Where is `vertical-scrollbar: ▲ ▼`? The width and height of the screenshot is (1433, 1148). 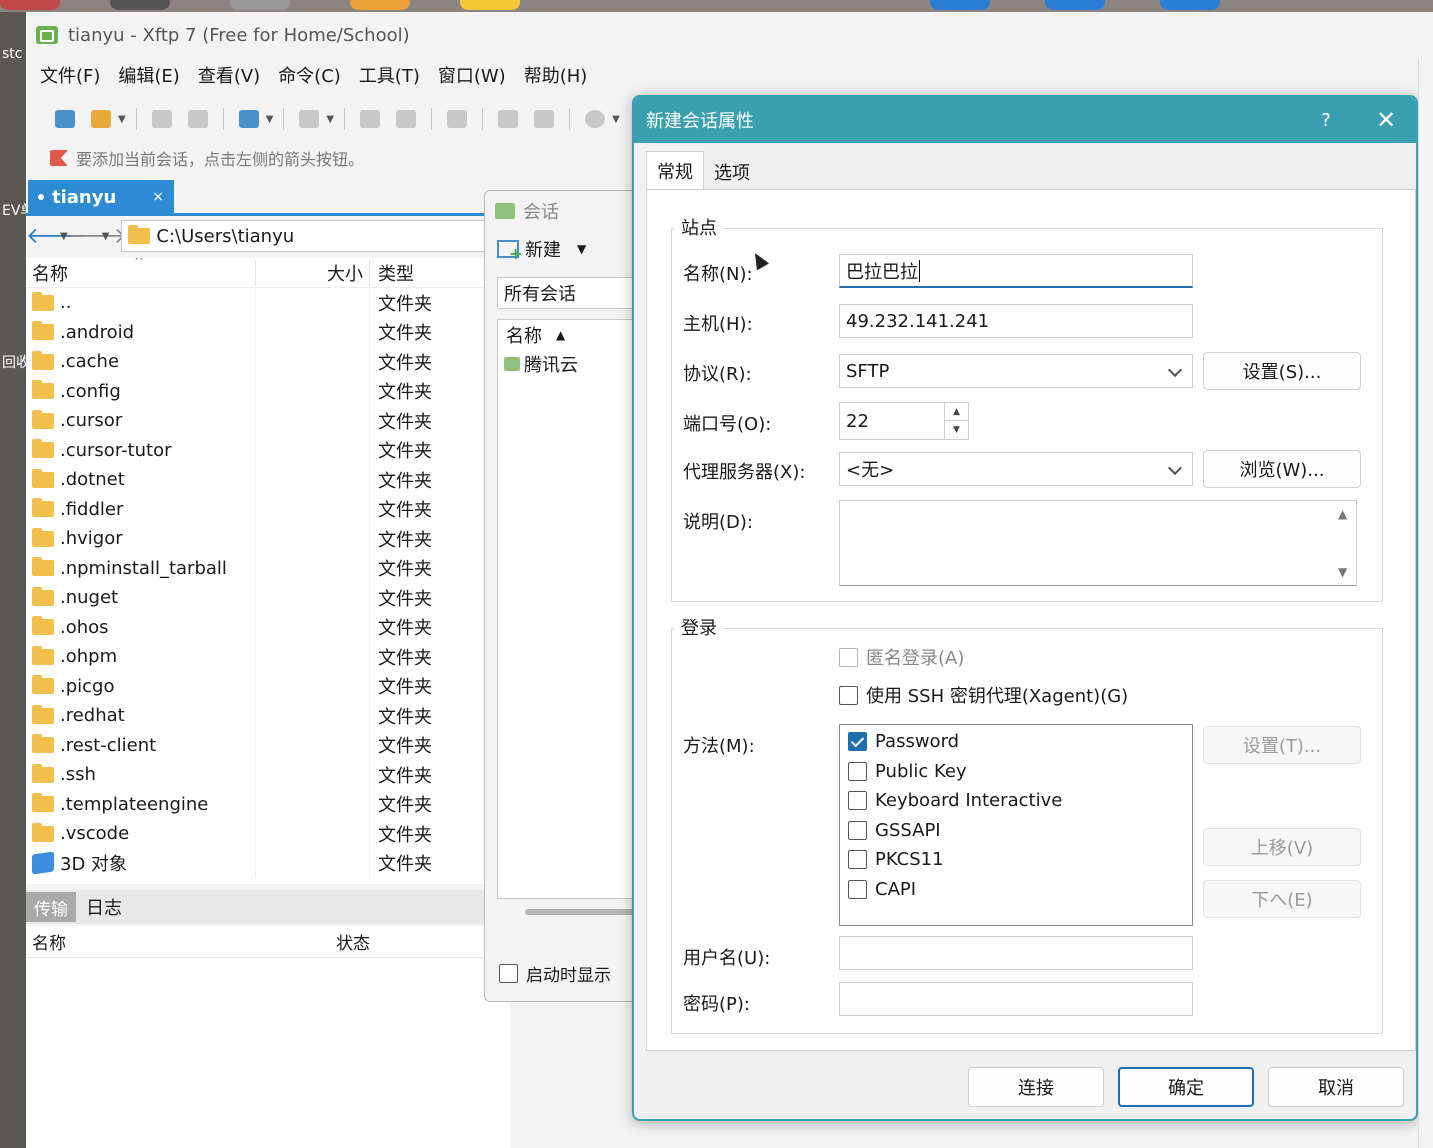 vertical-scrollbar: ▲ ▼ is located at coordinates (1344, 543).